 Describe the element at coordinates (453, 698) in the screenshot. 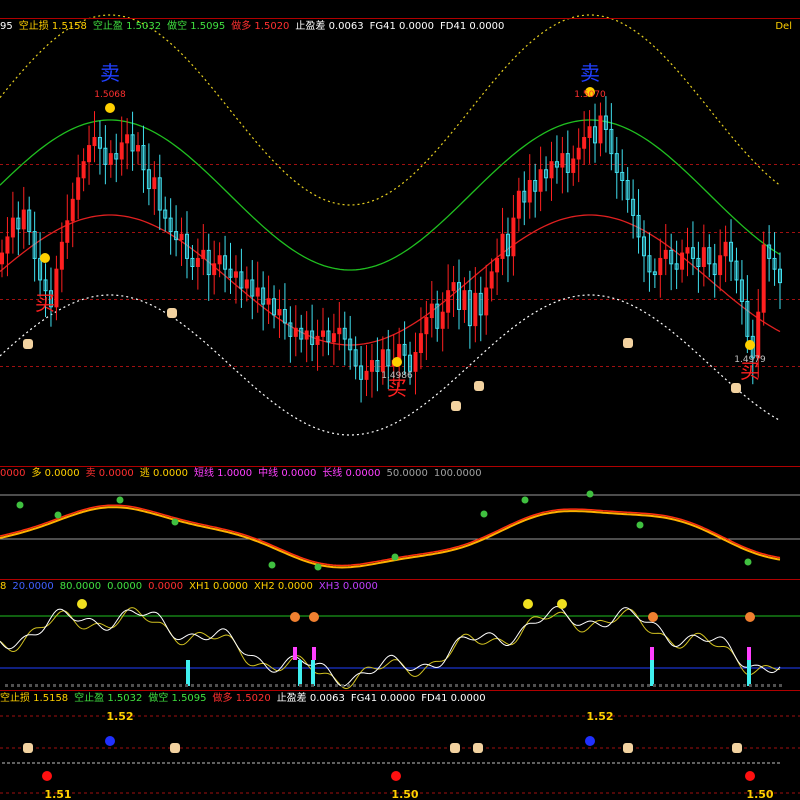

I see `panel4-header-item: FD41 0.0000` at that location.